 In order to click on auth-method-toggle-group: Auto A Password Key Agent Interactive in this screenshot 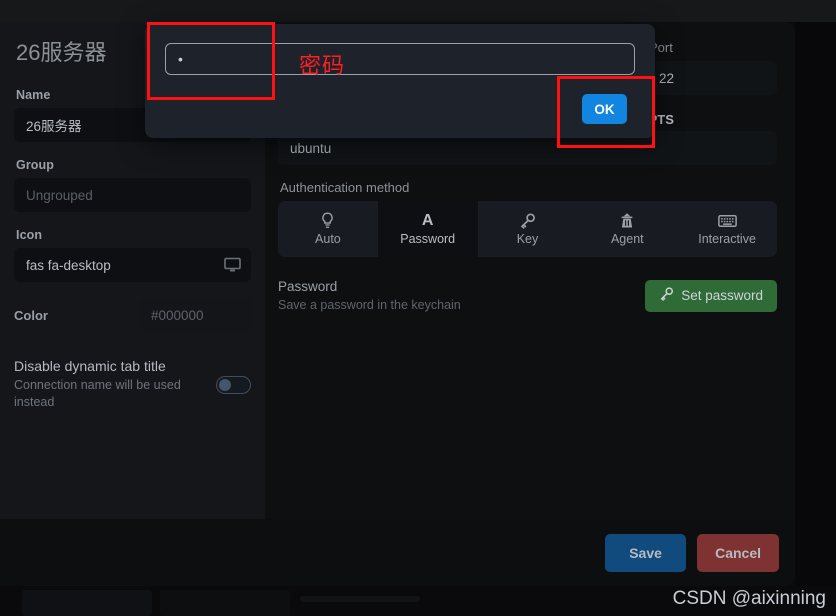, I will do `click(527, 229)`.